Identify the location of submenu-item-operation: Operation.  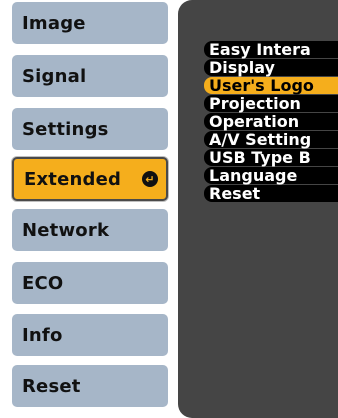
(271, 121).